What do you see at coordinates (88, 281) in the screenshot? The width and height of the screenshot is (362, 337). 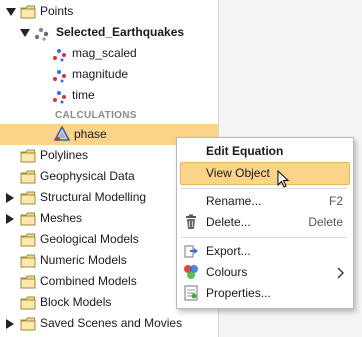 I see `tree-item-label: Combined Models` at bounding box center [88, 281].